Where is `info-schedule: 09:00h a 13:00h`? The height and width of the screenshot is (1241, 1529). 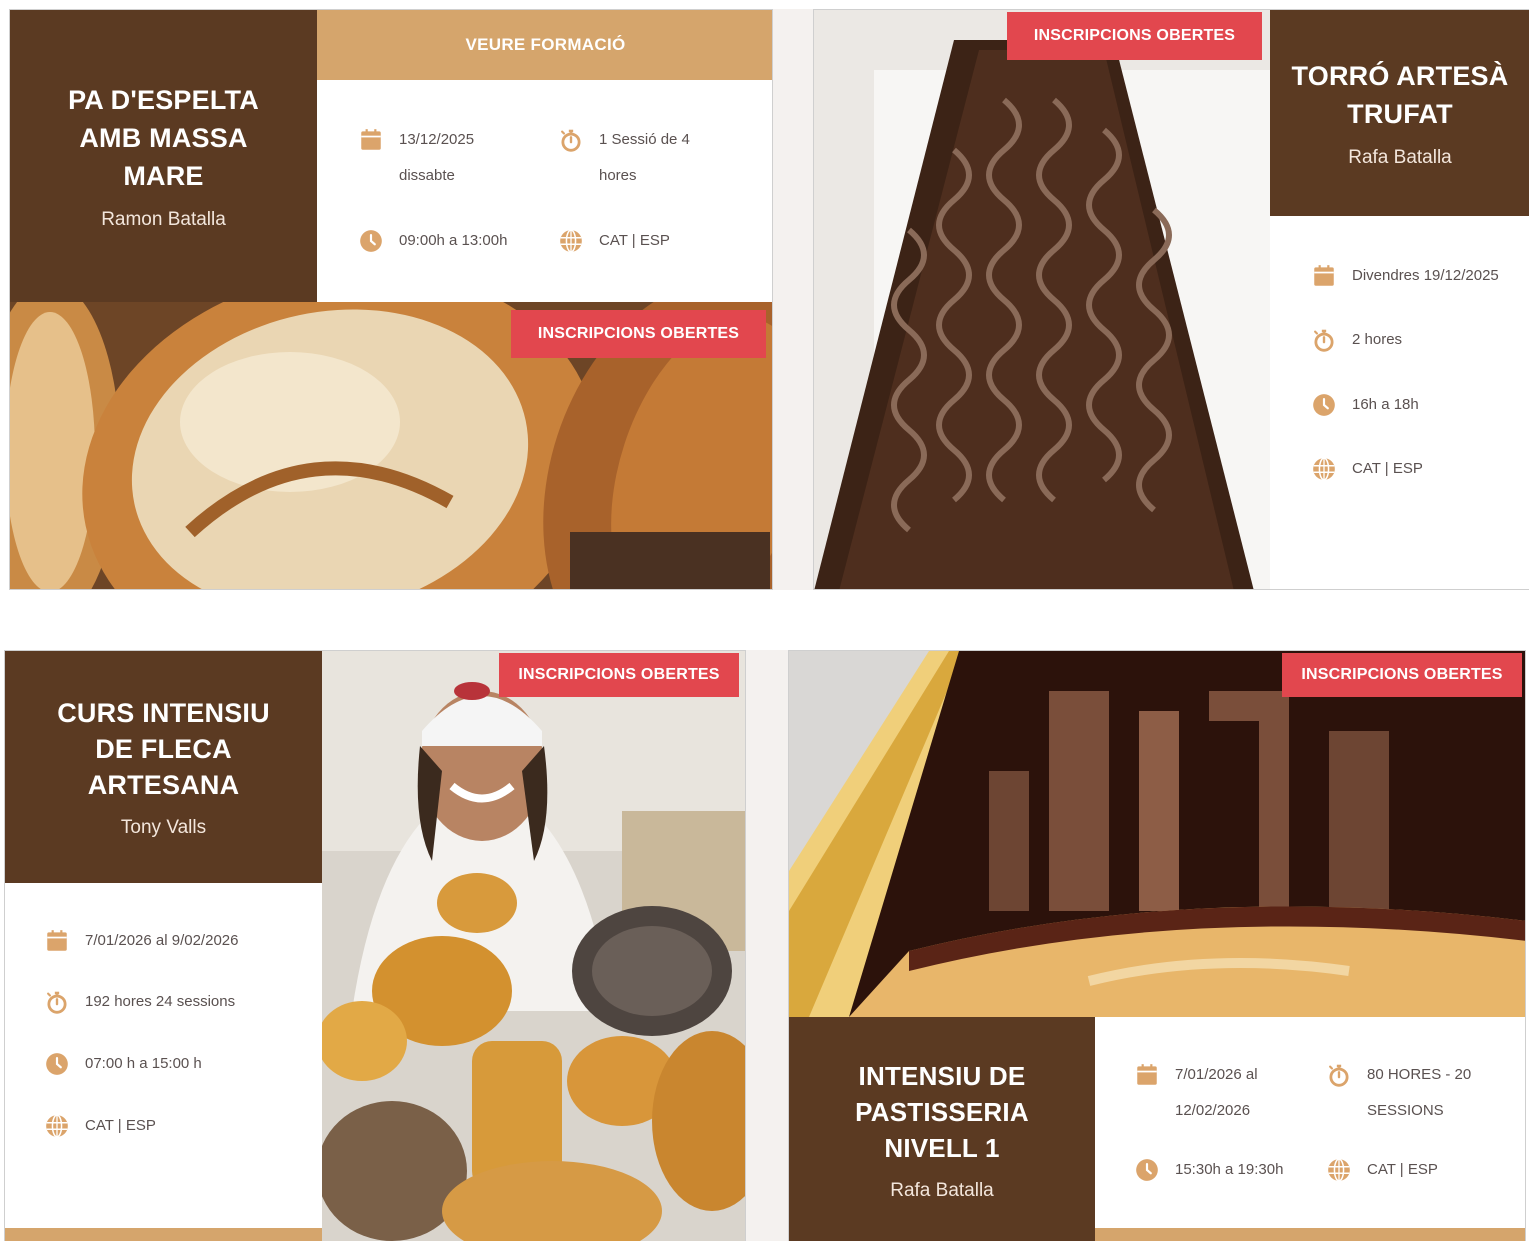 info-schedule: 09:00h a 13:00h is located at coordinates (432, 241).